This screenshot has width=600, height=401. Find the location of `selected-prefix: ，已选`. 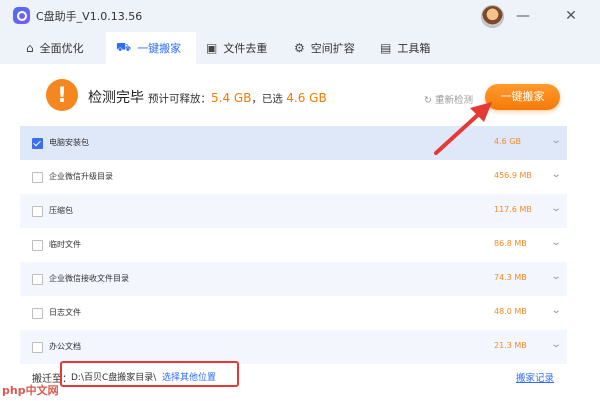

selected-prefix: ，已选 is located at coordinates (267, 99).